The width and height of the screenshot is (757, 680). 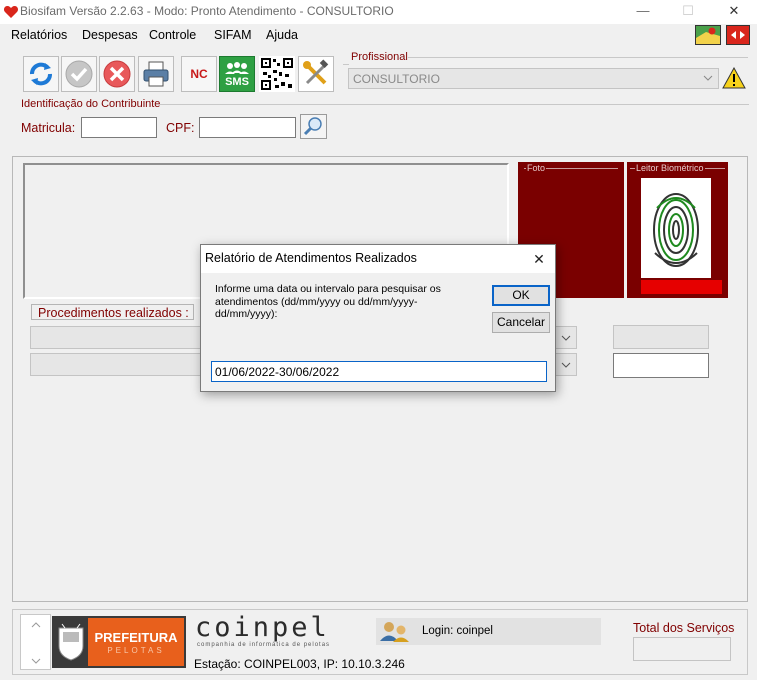 What do you see at coordinates (684, 628) in the screenshot?
I see `total-servicos-label: Total dos Serviços` at bounding box center [684, 628].